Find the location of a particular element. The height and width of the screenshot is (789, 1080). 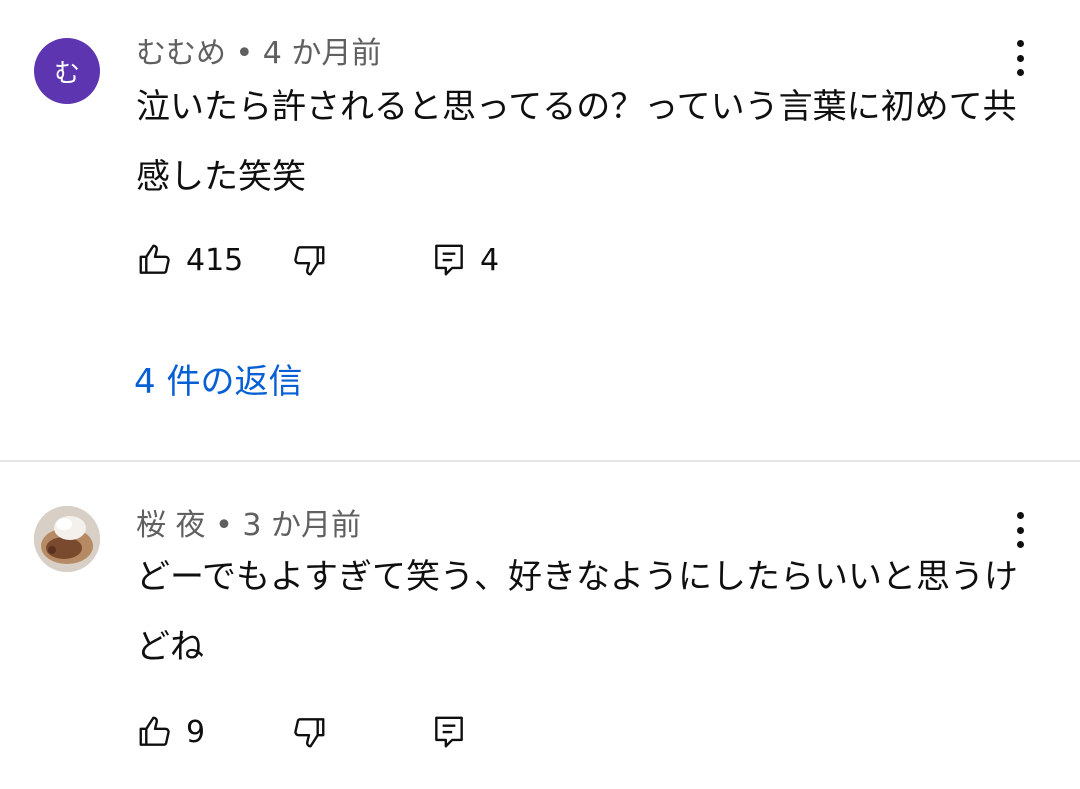

comment-time: 4 か月前 is located at coordinates (322, 53).